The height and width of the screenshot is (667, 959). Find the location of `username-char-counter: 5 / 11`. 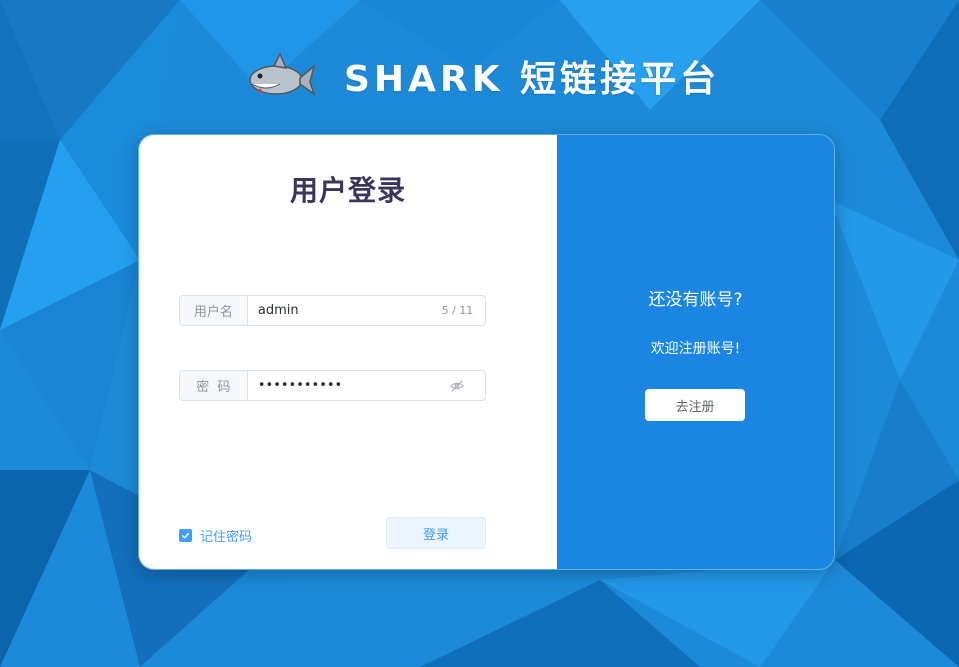

username-char-counter: 5 / 11 is located at coordinates (457, 310).